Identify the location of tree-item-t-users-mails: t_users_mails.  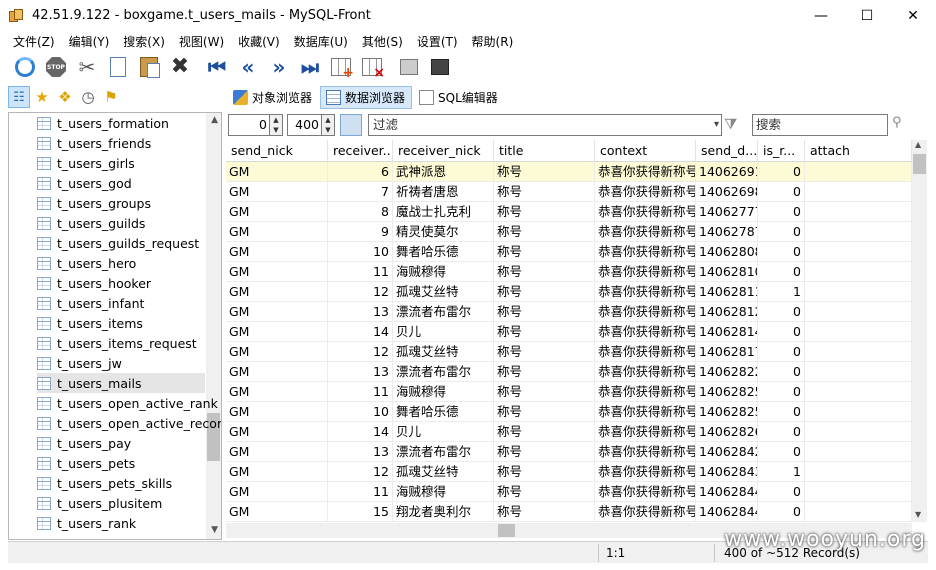
(121, 383).